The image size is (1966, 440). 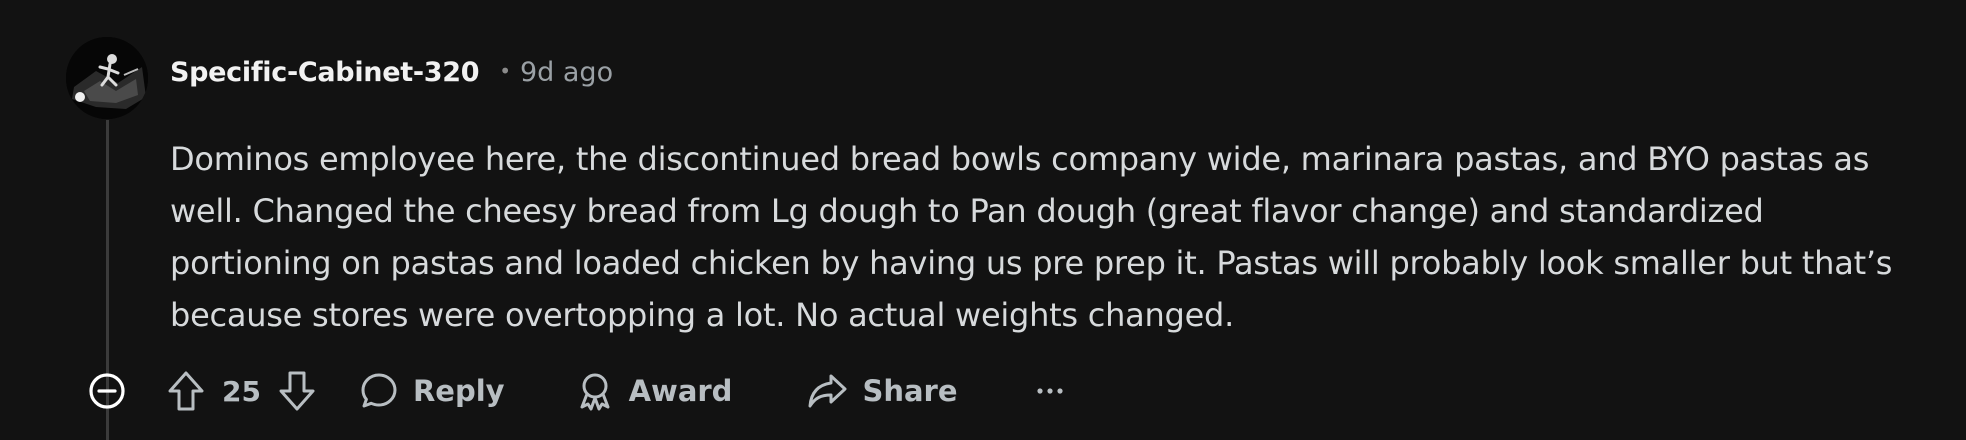 I want to click on upvote-button, so click(x=186, y=391).